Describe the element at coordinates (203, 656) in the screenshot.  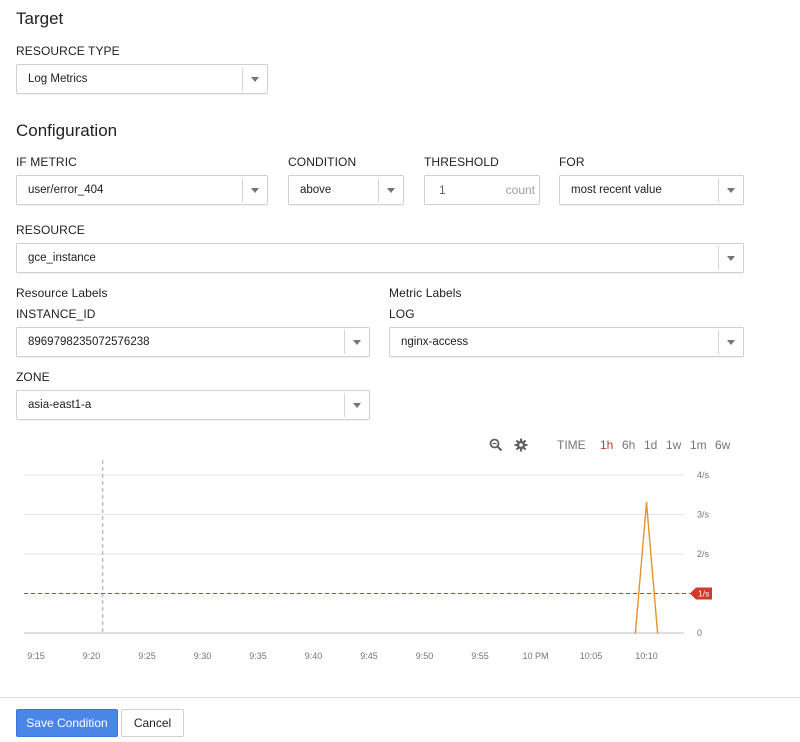
I see `x-tick-label: 9:30` at that location.